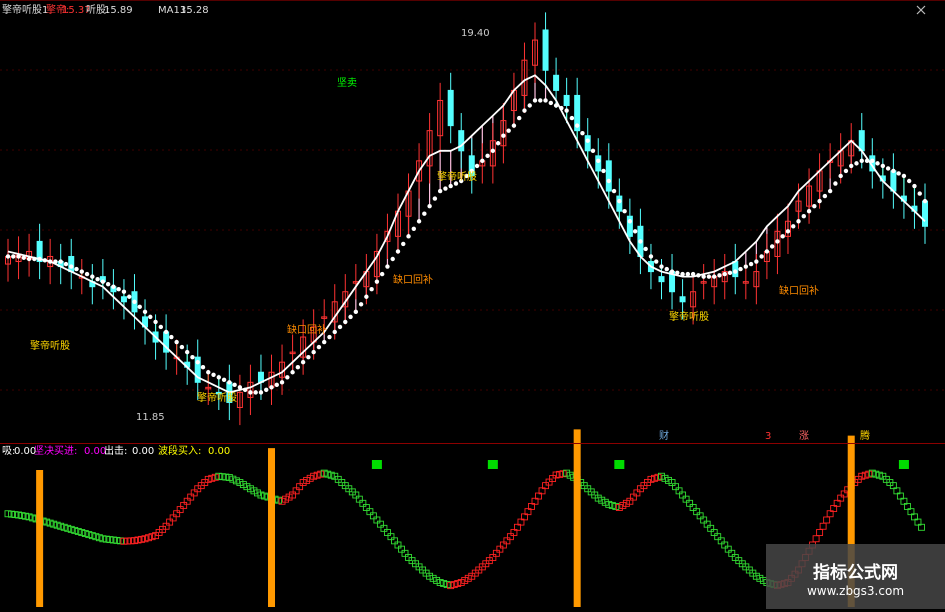 This screenshot has height=612, width=945. I want to click on panel-divider, so click(472, 443).